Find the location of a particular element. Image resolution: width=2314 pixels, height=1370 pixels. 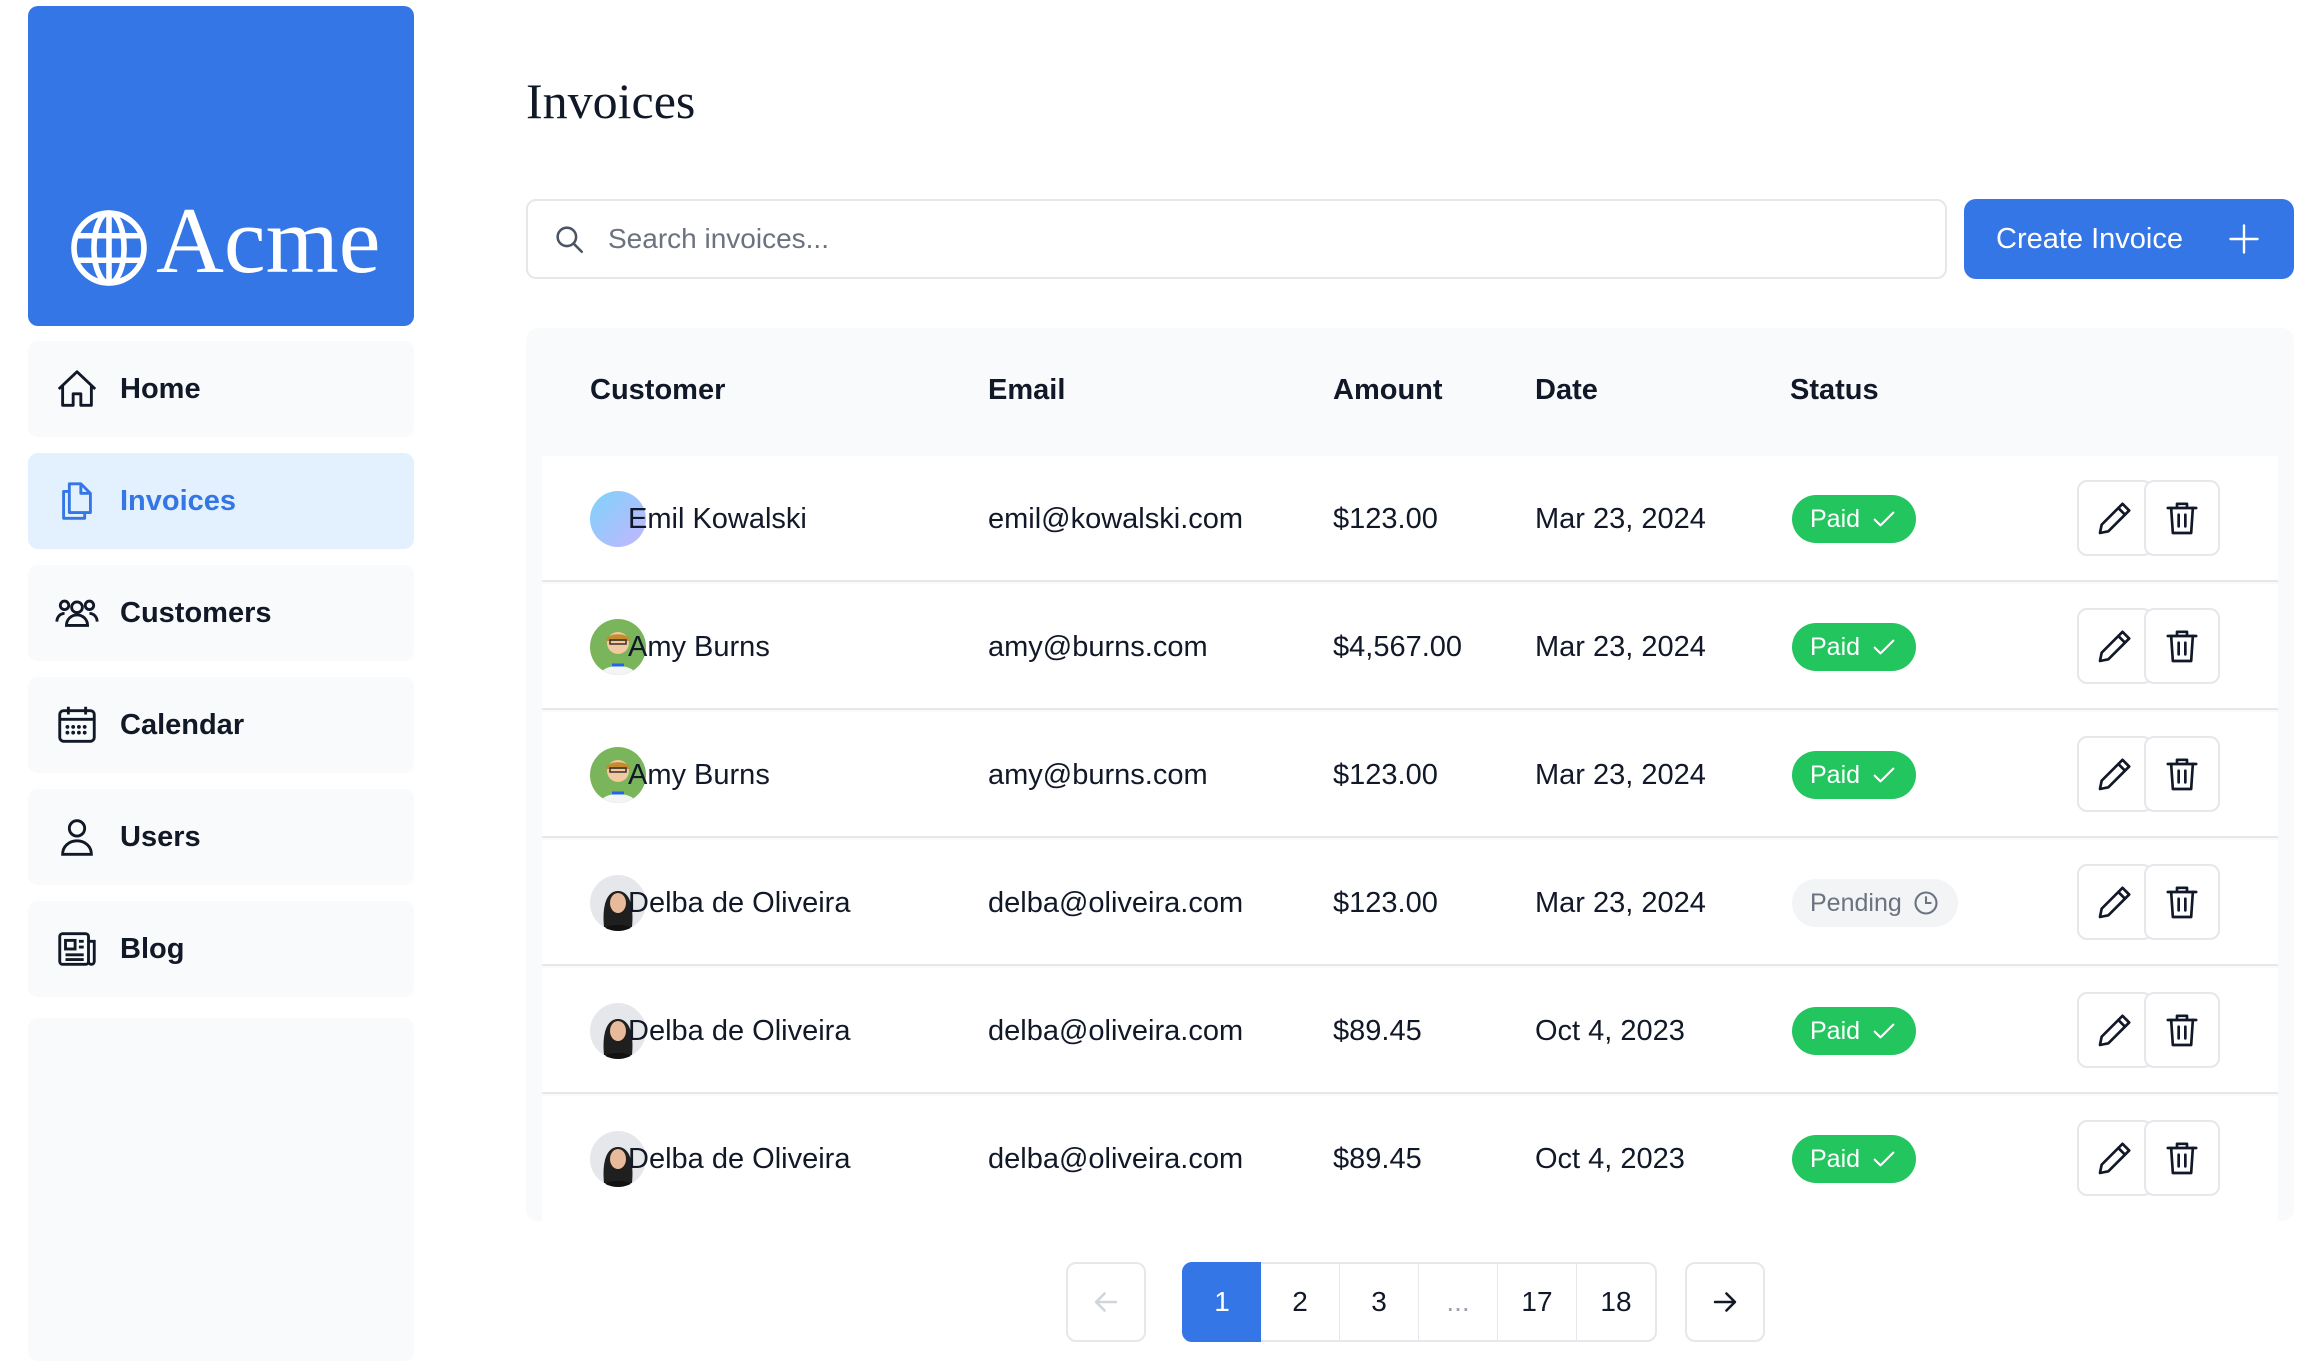

invoice-amount: $4,567.00 is located at coordinates (1398, 646).